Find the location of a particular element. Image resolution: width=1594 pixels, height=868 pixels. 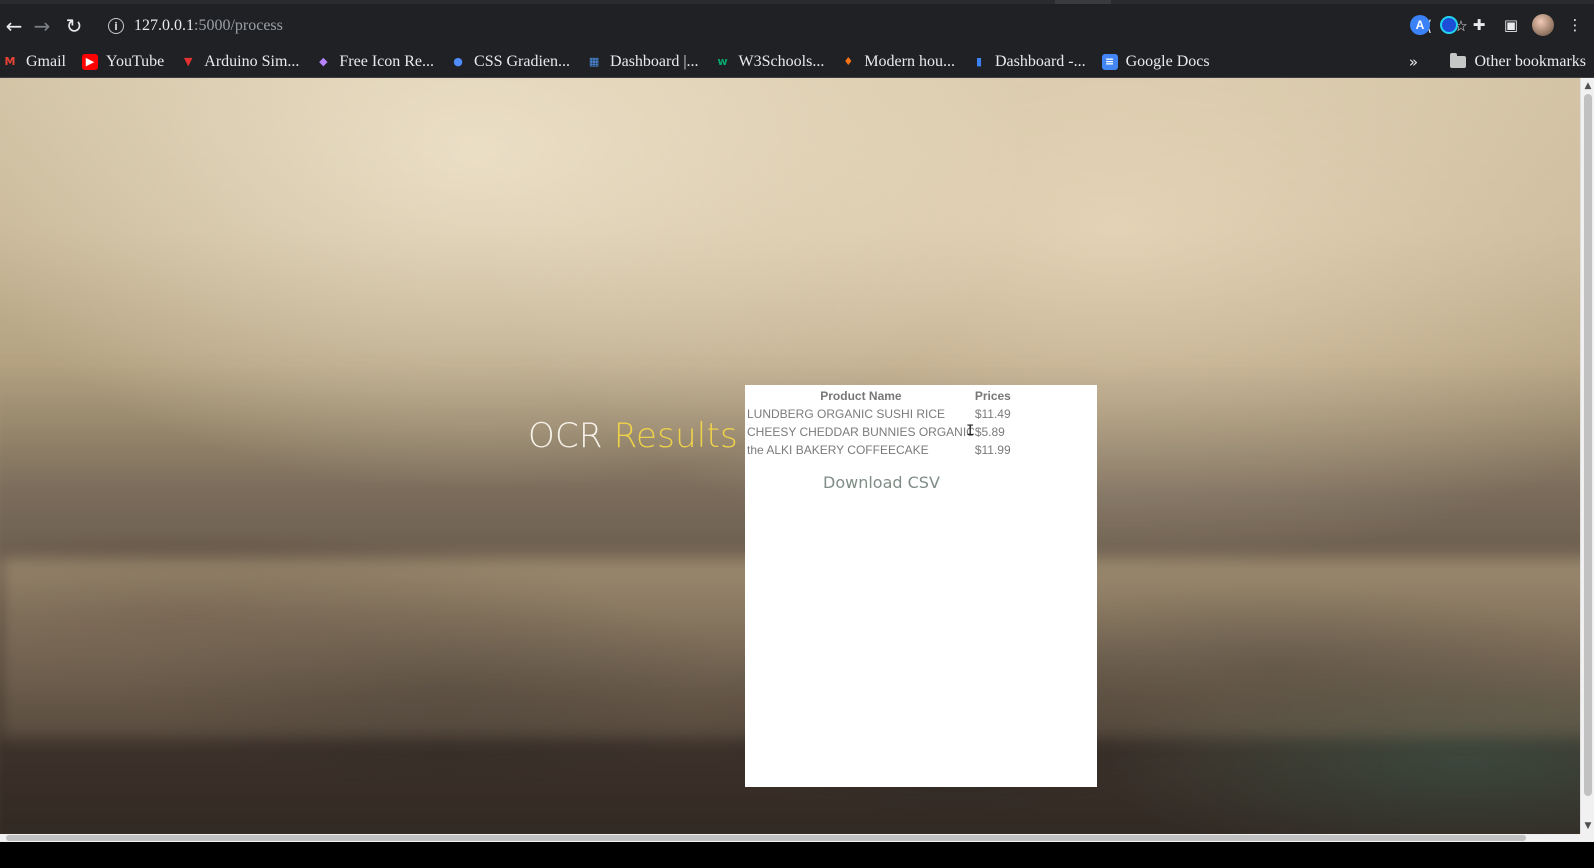

css-gradient-icon: ● is located at coordinates (458, 61).